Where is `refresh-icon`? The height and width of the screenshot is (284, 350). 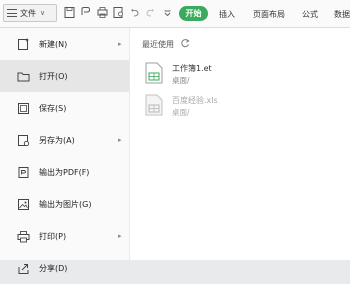
refresh-icon is located at coordinates (185, 43).